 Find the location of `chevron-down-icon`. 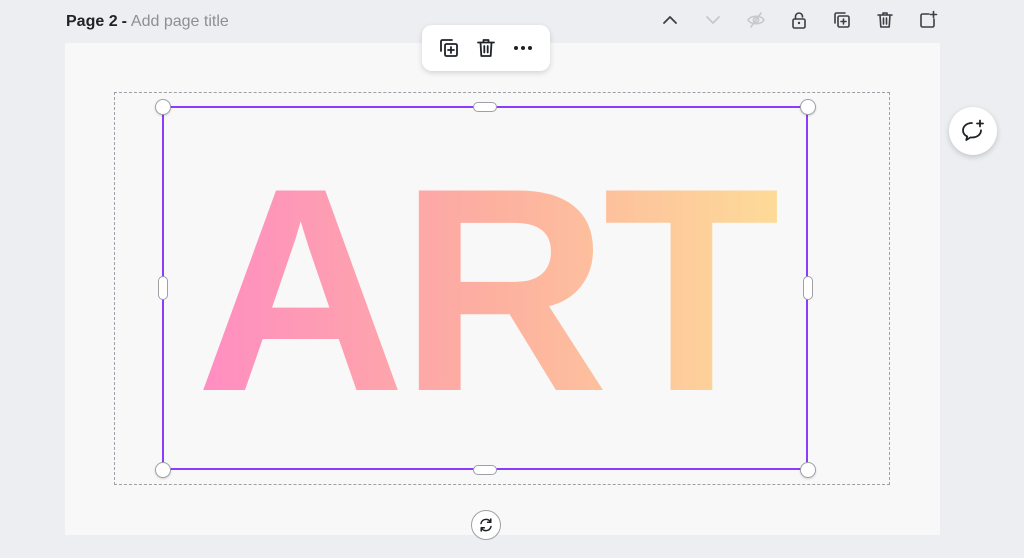

chevron-down-icon is located at coordinates (713, 20).